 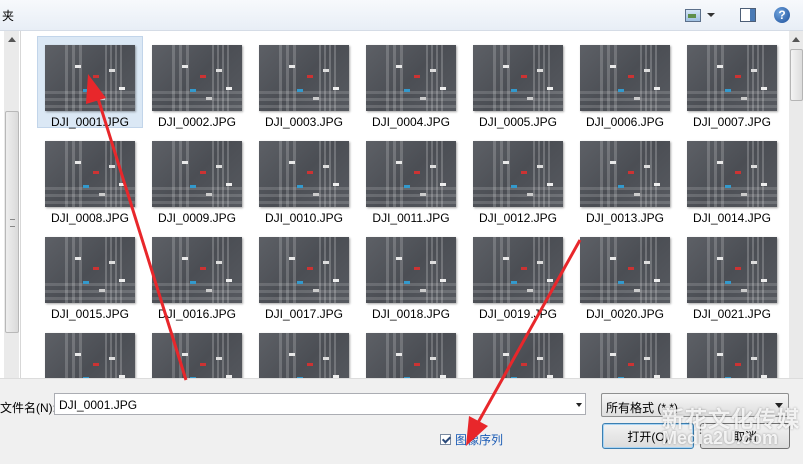 I want to click on file-item: DJI_0013.JPG, so click(x=625, y=179).